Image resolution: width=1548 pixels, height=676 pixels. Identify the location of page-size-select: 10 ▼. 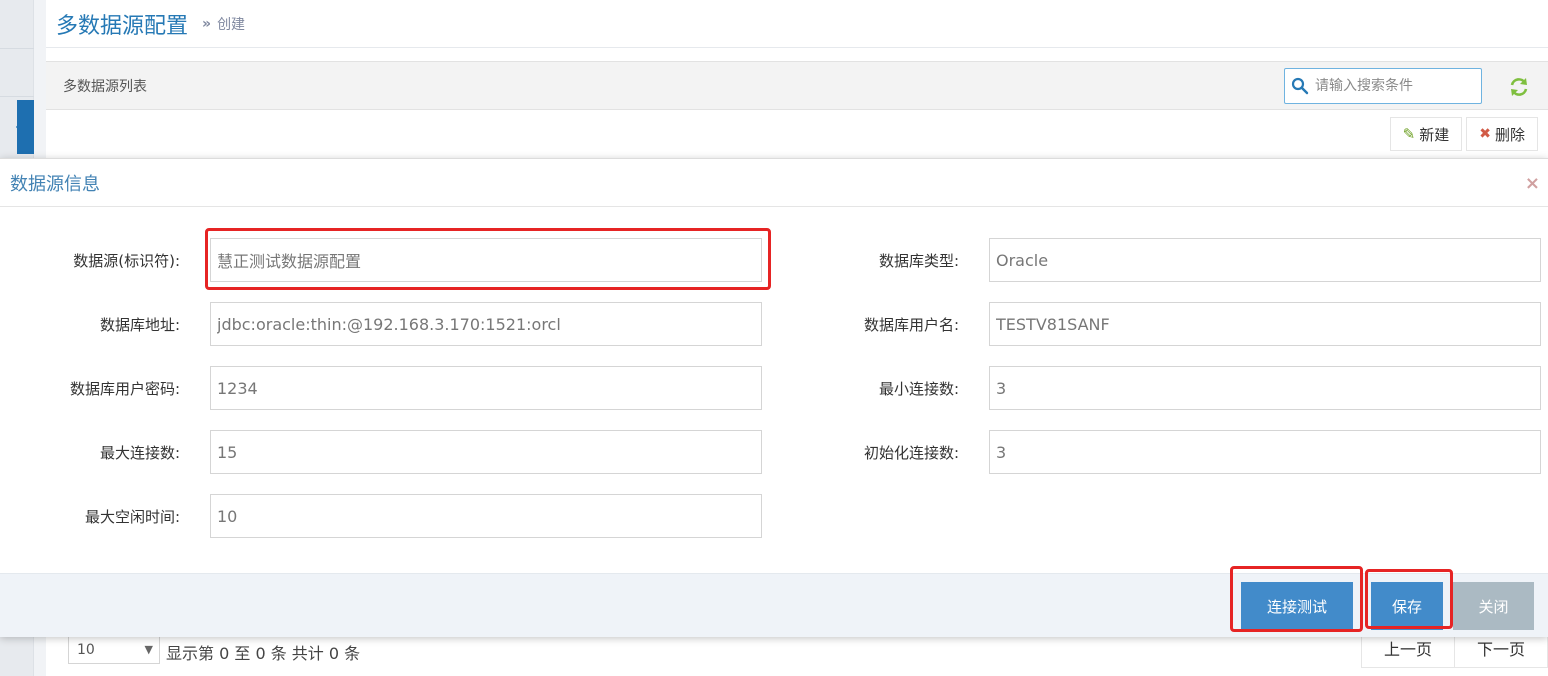
(114, 650).